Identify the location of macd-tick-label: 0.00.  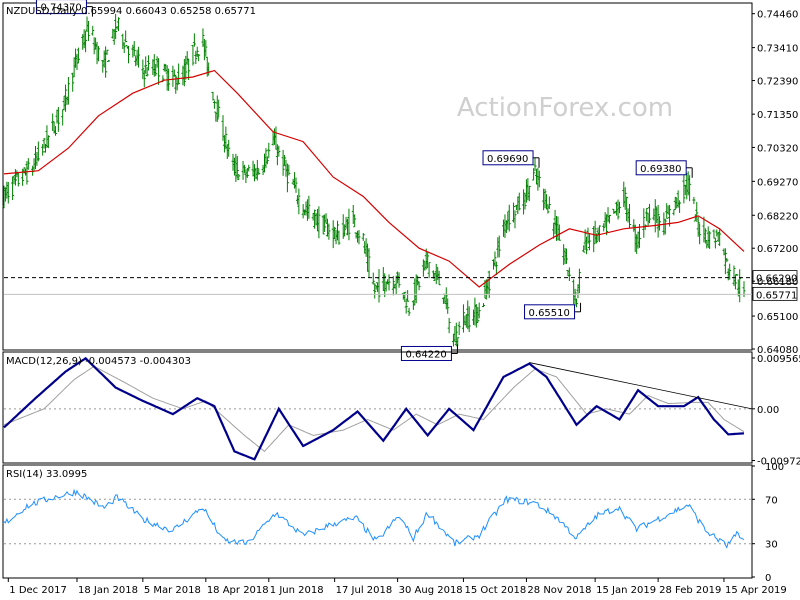
(768, 410).